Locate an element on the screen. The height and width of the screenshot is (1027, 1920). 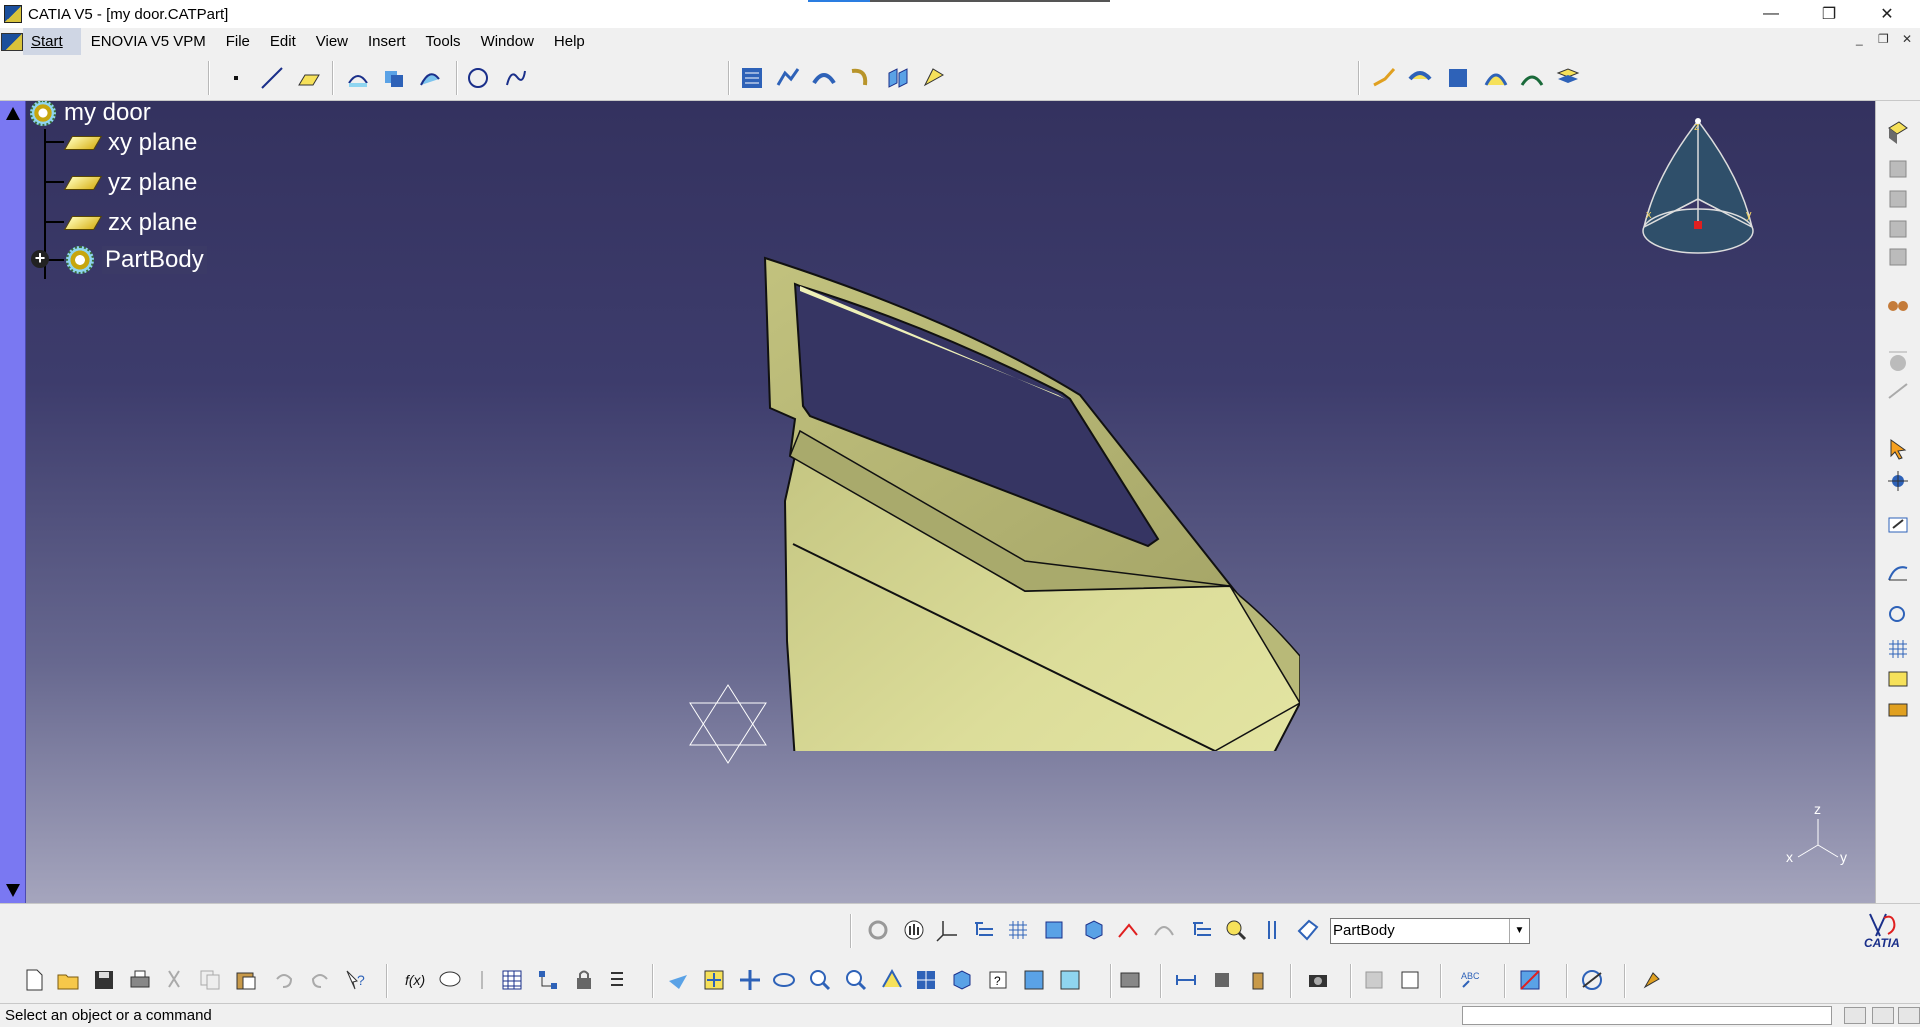
doc-restore-button: ❐ is located at coordinates (1883, 39).